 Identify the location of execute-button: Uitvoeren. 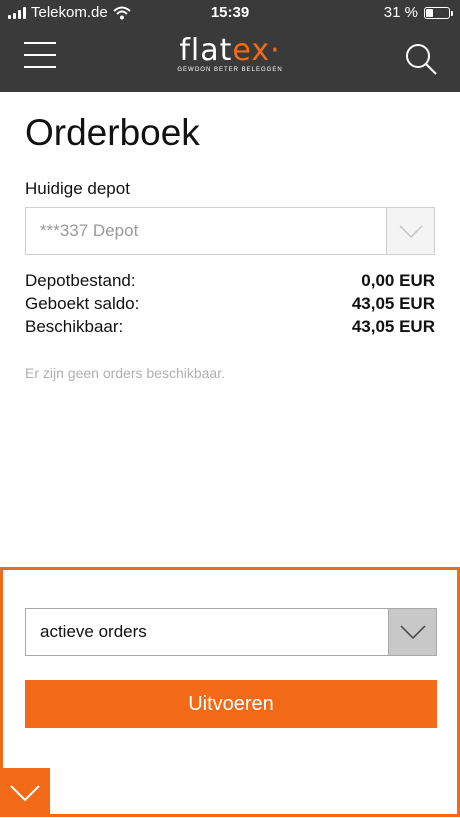
(231, 704).